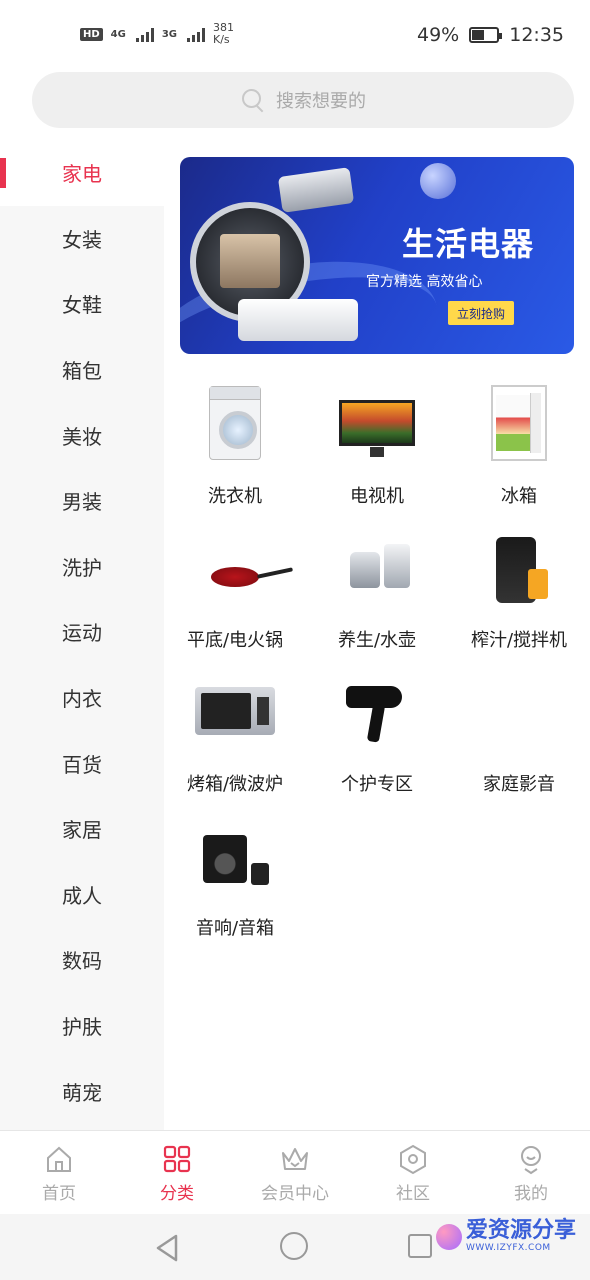 The width and height of the screenshot is (590, 1280). What do you see at coordinates (82, 370) in the screenshot?
I see `sidebar-item: 箱包` at bounding box center [82, 370].